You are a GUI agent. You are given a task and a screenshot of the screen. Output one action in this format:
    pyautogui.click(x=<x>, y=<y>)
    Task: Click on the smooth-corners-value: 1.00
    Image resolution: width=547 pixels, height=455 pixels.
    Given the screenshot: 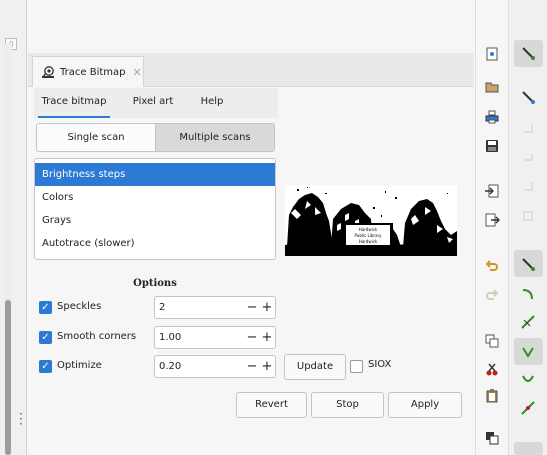 What is the action you would take?
    pyautogui.click(x=170, y=337)
    